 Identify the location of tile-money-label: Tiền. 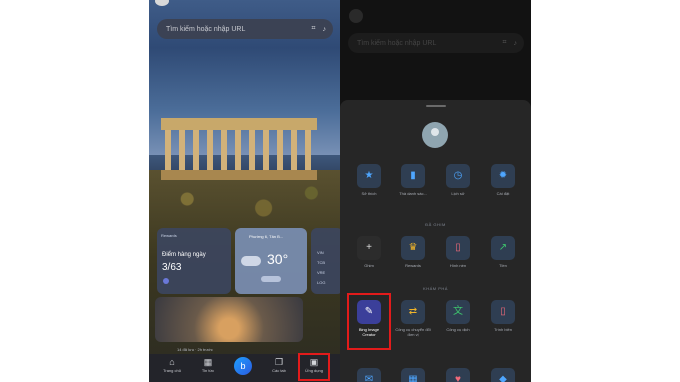
(503, 265).